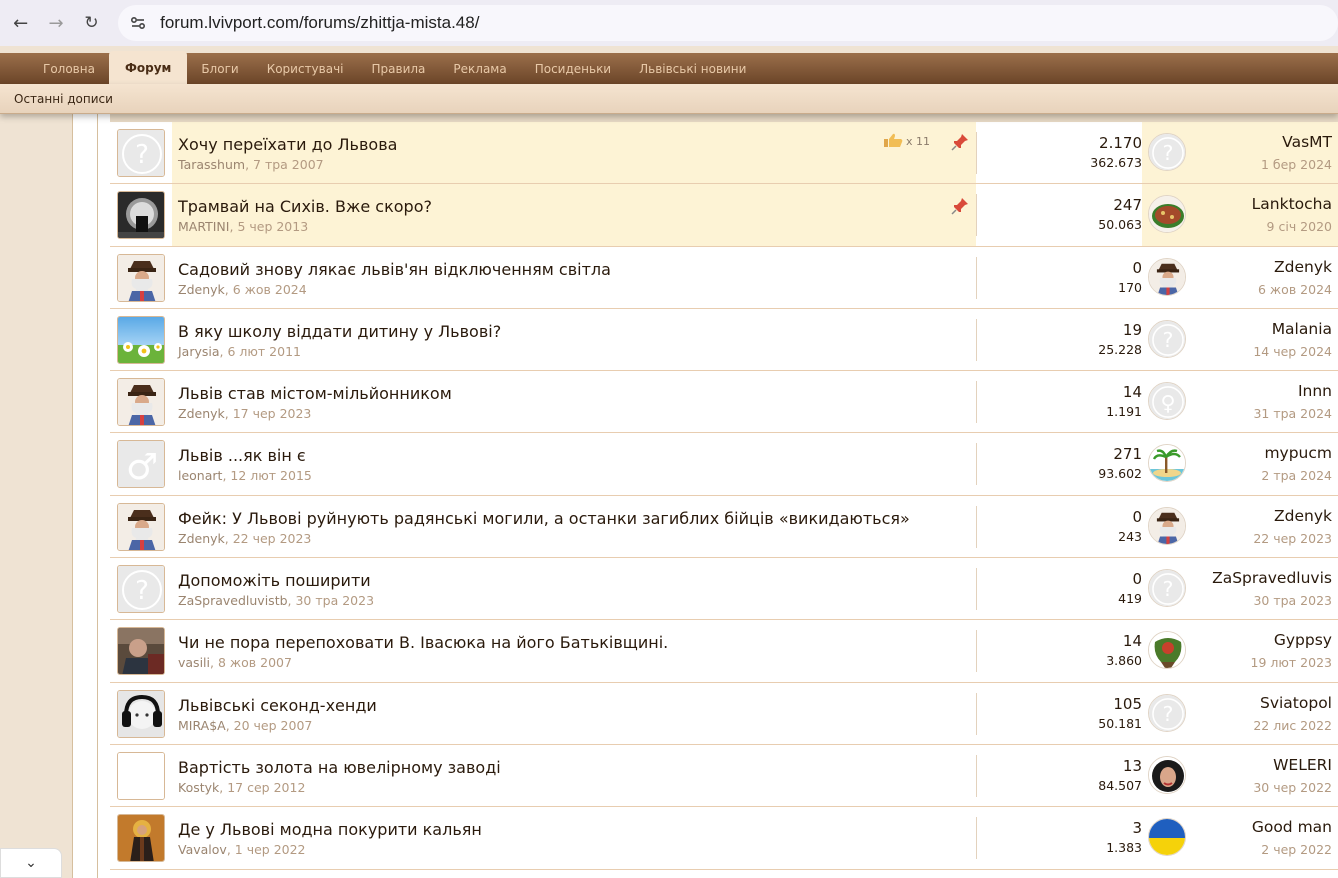 The width and height of the screenshot is (1338, 878). What do you see at coordinates (305, 68) in the screenshot?
I see `tab-3: Користувачі` at bounding box center [305, 68].